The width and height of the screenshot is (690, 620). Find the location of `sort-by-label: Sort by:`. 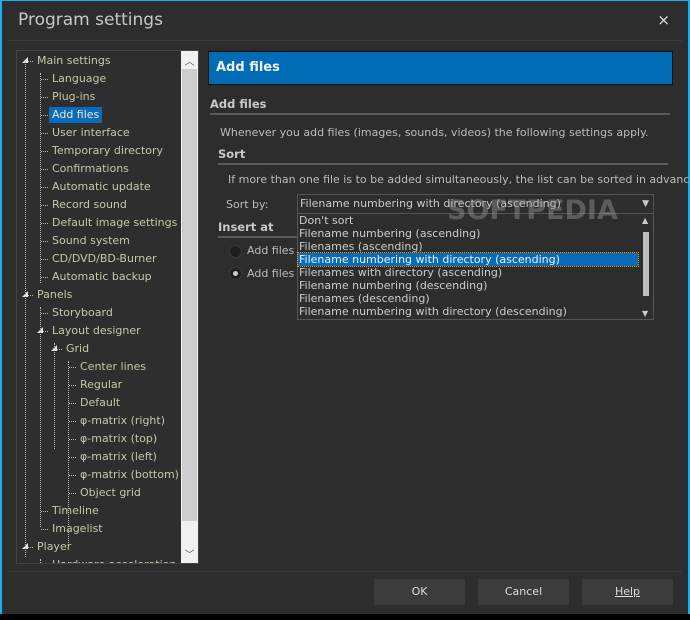

sort-by-label: Sort by: is located at coordinates (247, 204).